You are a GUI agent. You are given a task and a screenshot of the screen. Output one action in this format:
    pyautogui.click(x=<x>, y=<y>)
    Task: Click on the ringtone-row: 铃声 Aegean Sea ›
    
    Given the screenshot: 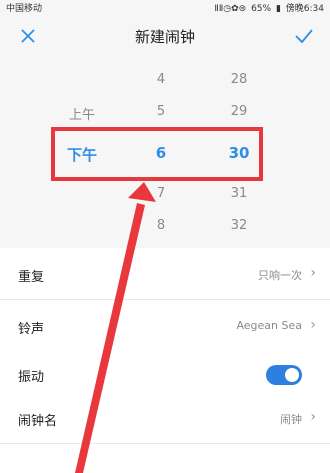 What is the action you would take?
    pyautogui.click(x=165, y=327)
    